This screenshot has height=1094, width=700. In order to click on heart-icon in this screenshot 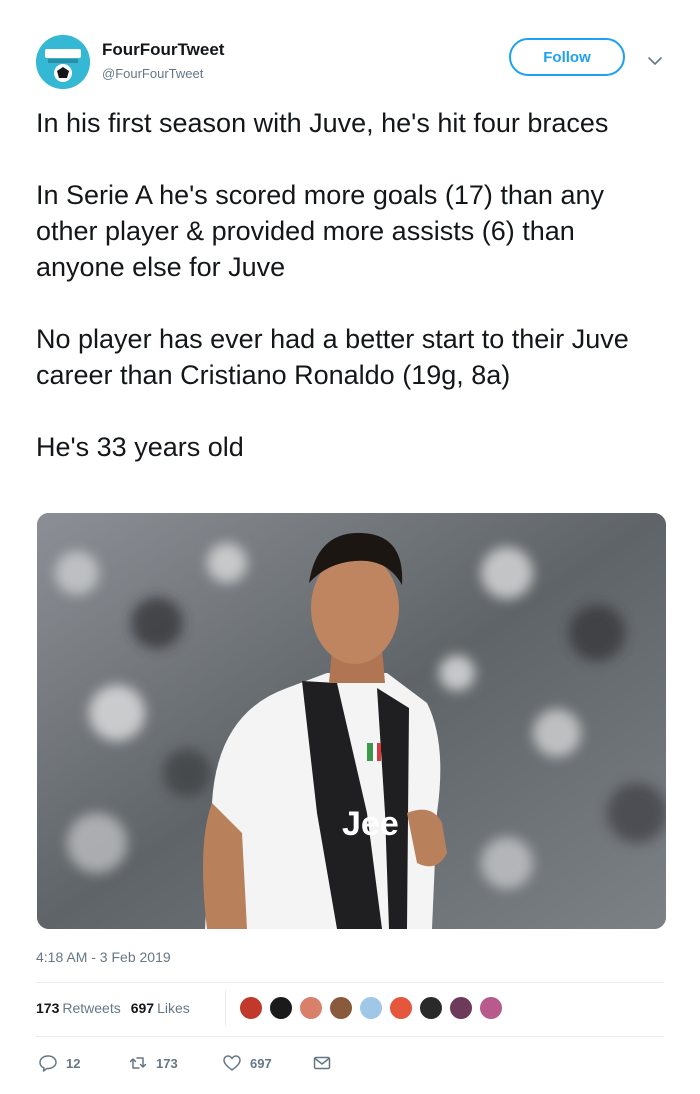, I will do `click(232, 1063)`.